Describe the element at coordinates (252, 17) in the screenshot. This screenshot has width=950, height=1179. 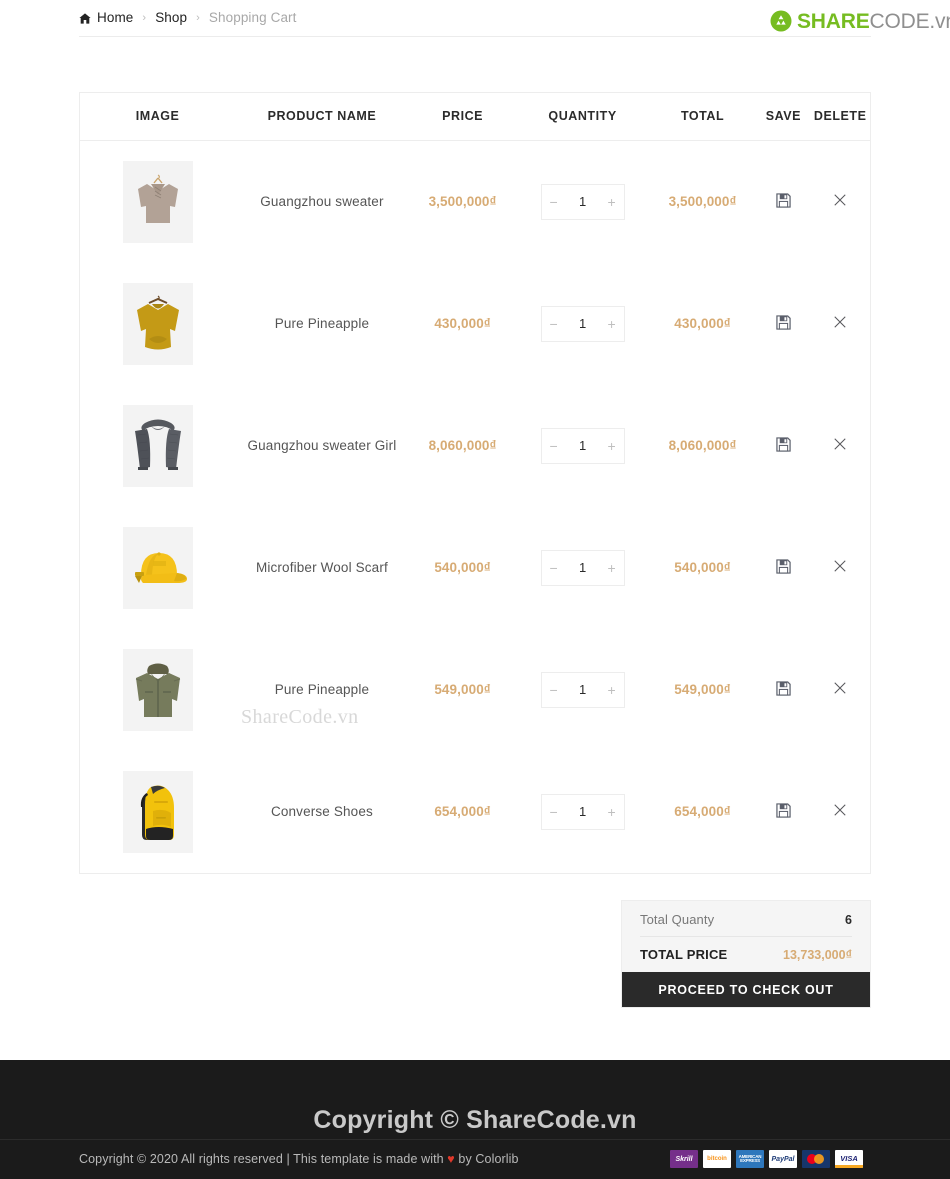
I see `breadcrumb-current: Shopping Cart` at that location.